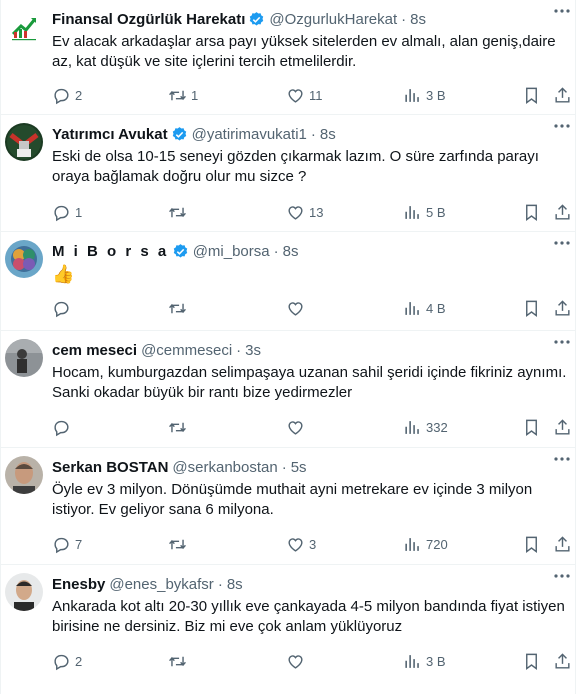 This screenshot has height=694, width=576. What do you see at coordinates (304, 95) in the screenshot?
I see `like-button: 11` at bounding box center [304, 95].